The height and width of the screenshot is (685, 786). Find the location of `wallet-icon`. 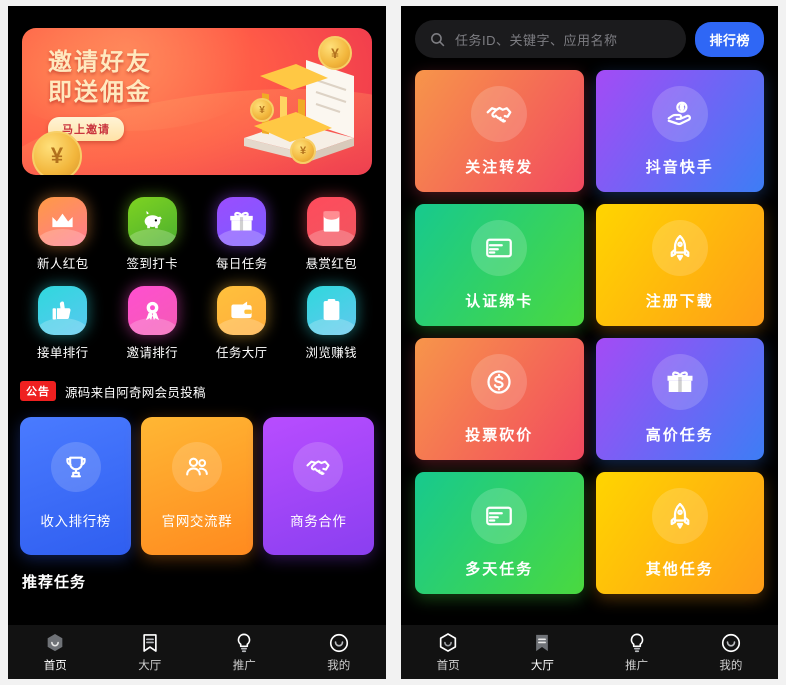

wallet-icon is located at coordinates (241, 310).